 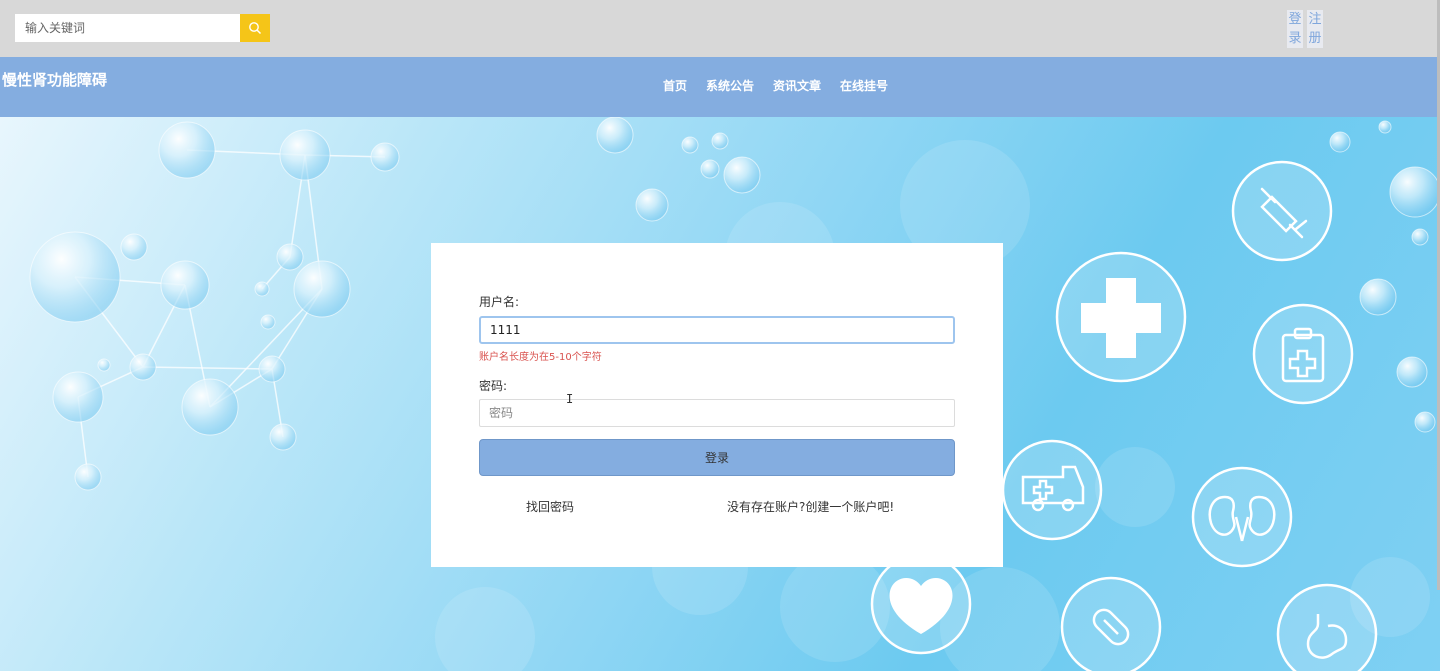 What do you see at coordinates (810, 506) in the screenshot?
I see `create-account-link: 没有存在账户?创建一个账户吧!` at bounding box center [810, 506].